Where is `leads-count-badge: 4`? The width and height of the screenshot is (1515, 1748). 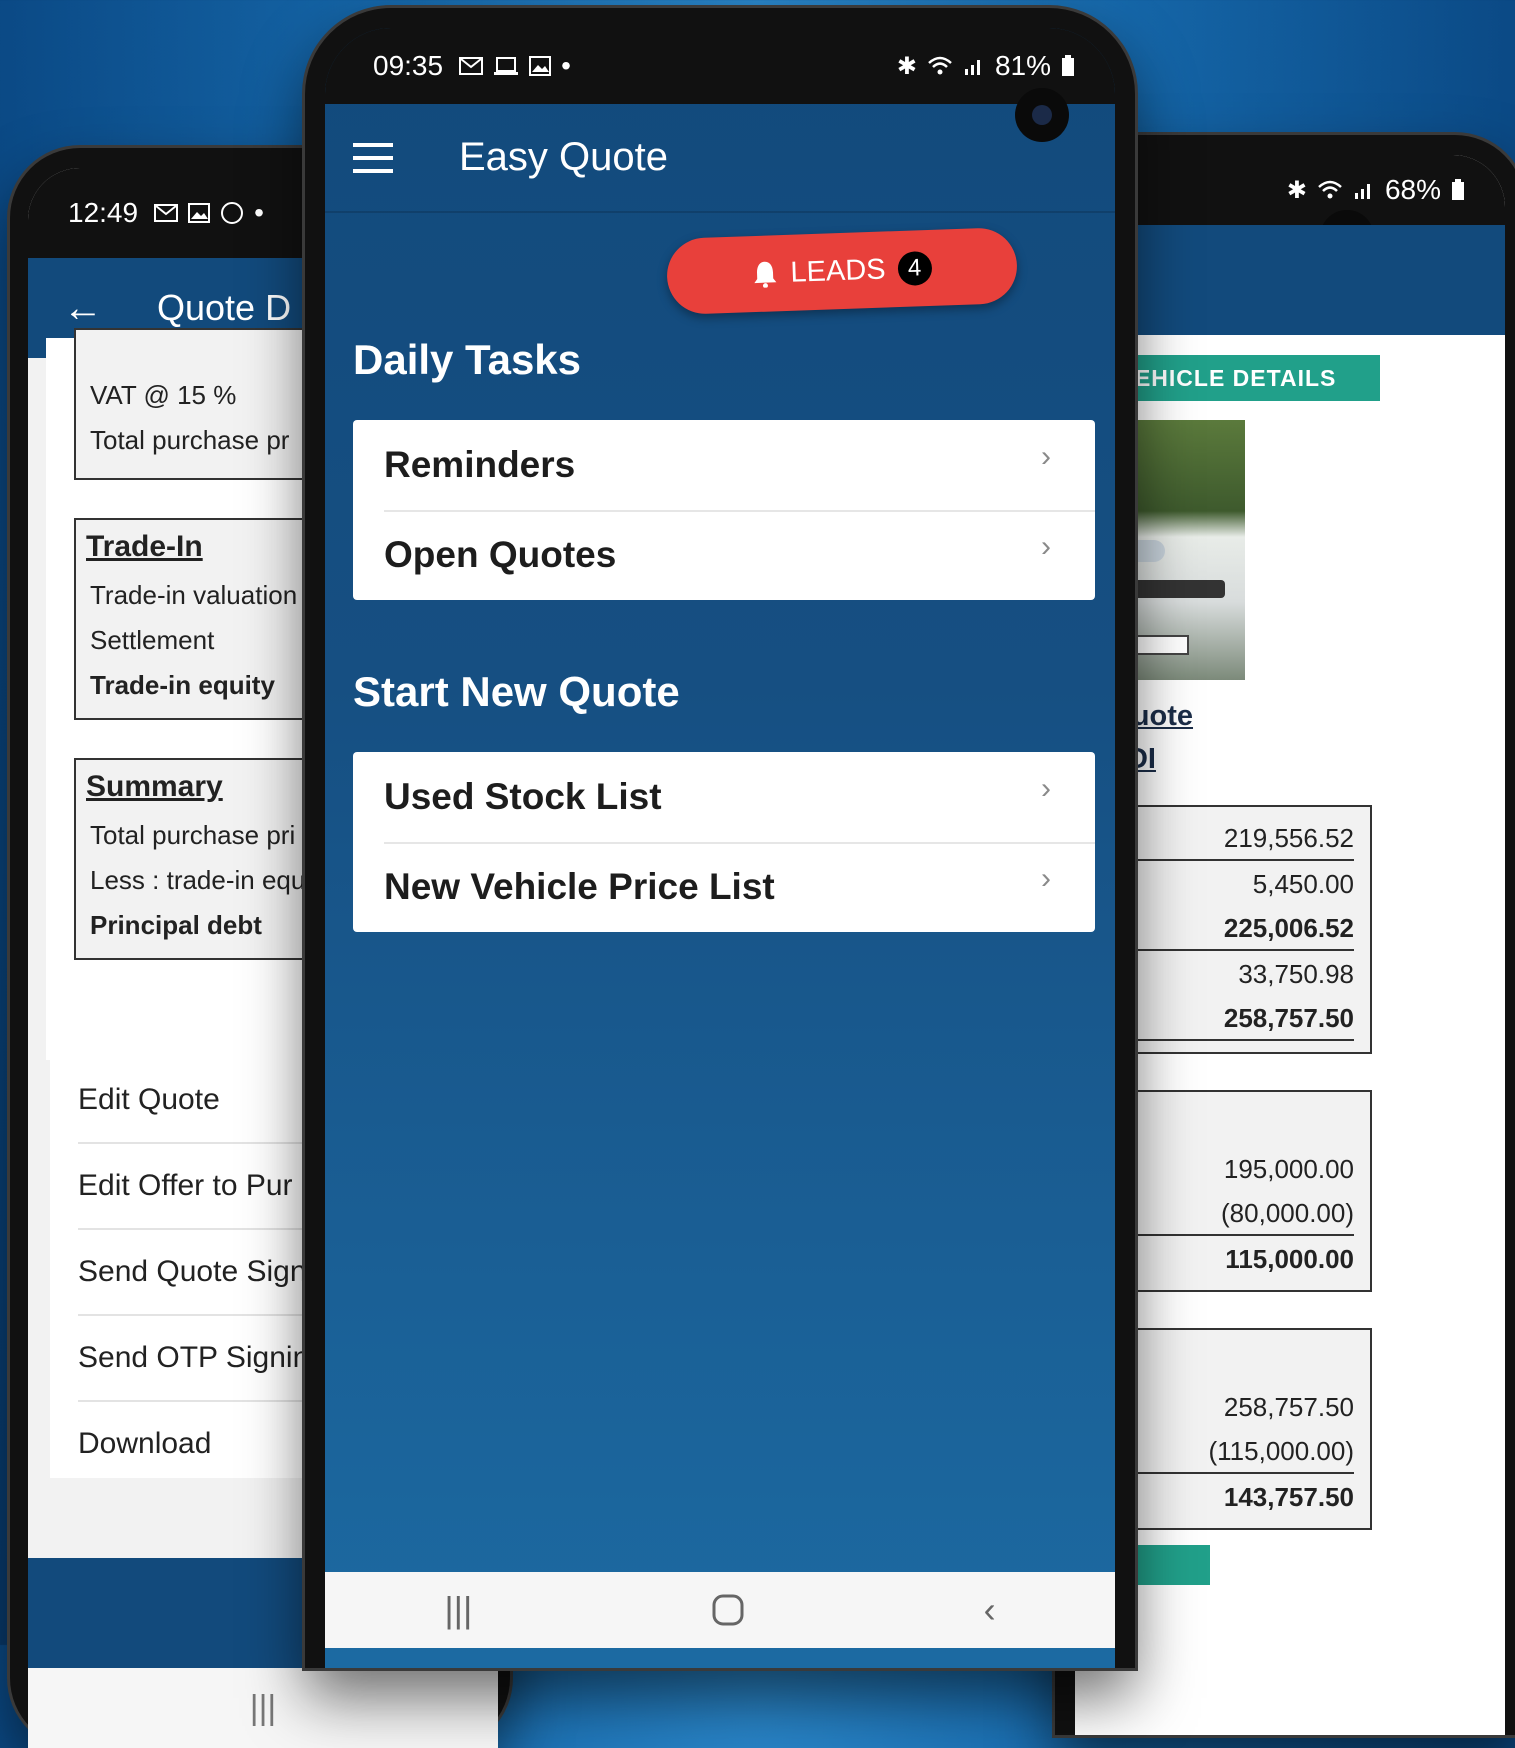
leads-count-badge: 4 is located at coordinates (914, 268).